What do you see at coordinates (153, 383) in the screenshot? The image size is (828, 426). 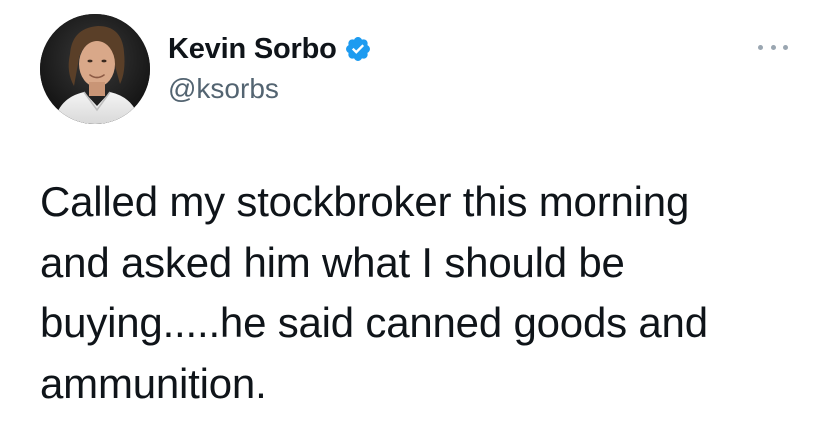 I see `tweet-text-line: ammunition.` at bounding box center [153, 383].